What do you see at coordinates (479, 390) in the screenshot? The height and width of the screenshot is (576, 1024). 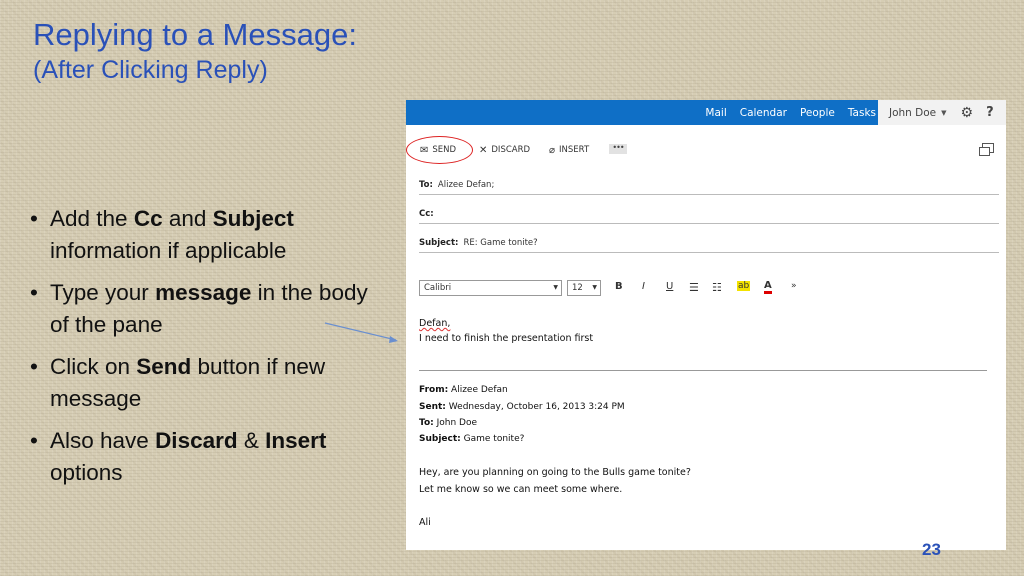 I see `from-value: Alizee Defan` at bounding box center [479, 390].